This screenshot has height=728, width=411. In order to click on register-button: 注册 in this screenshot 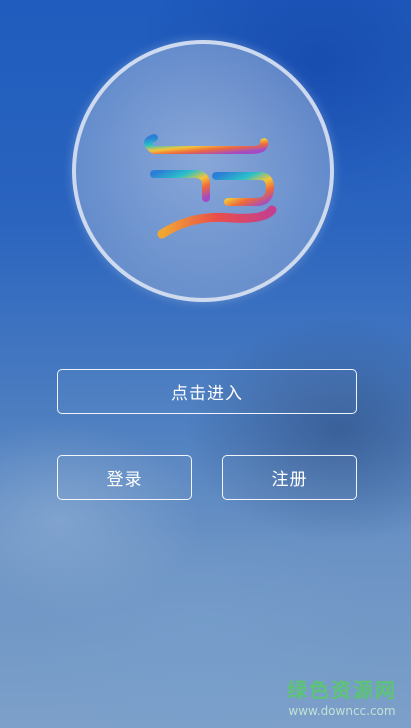, I will do `click(289, 477)`.